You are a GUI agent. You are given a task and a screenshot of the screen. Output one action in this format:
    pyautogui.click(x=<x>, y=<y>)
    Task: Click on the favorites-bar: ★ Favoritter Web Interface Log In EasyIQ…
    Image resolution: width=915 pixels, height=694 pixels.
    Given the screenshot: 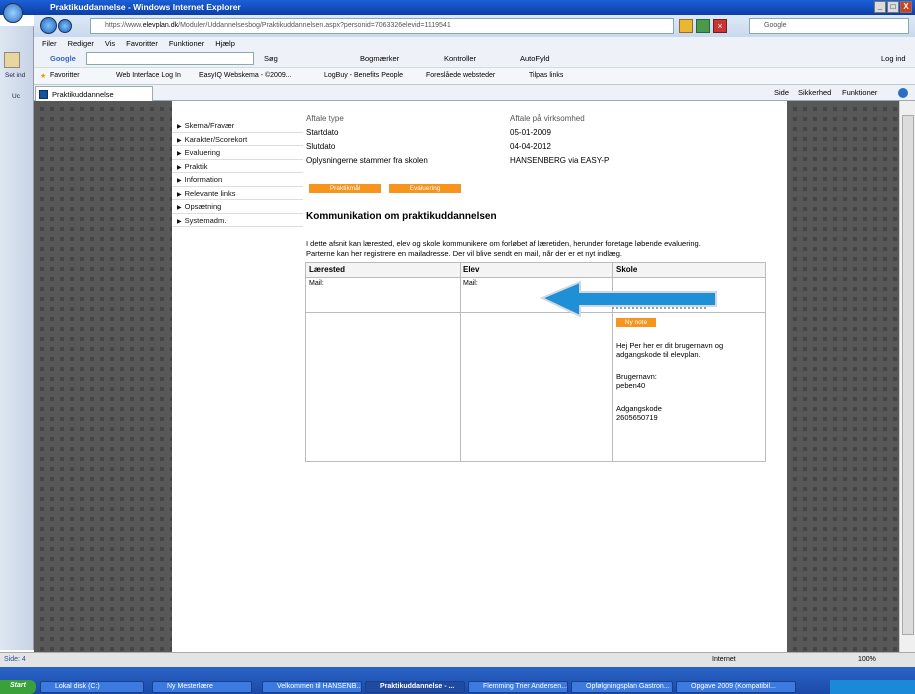 What is the action you would take?
    pyautogui.click(x=474, y=76)
    